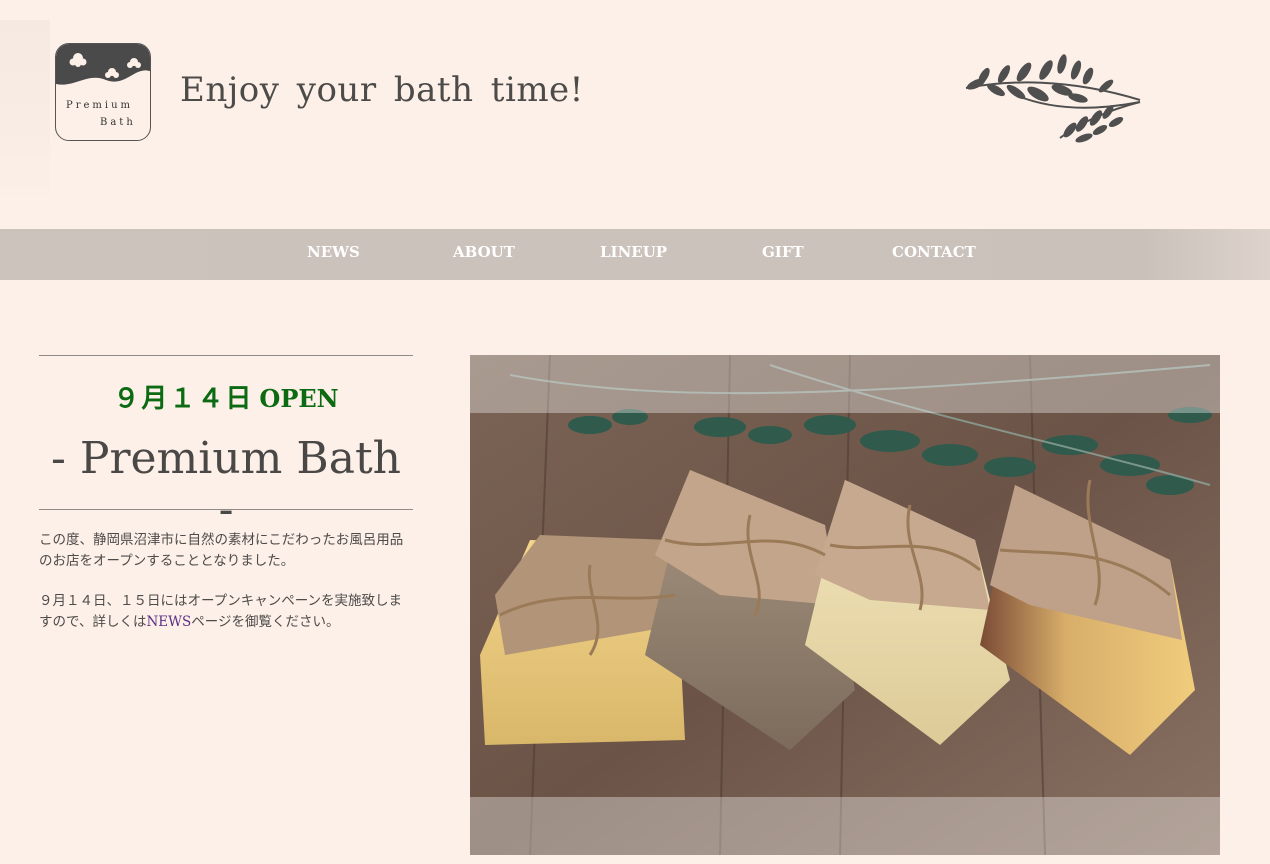 Image resolution: width=1270 pixels, height=864 pixels. I want to click on campaign-text-after: ページを御覧ください。, so click(265, 622).